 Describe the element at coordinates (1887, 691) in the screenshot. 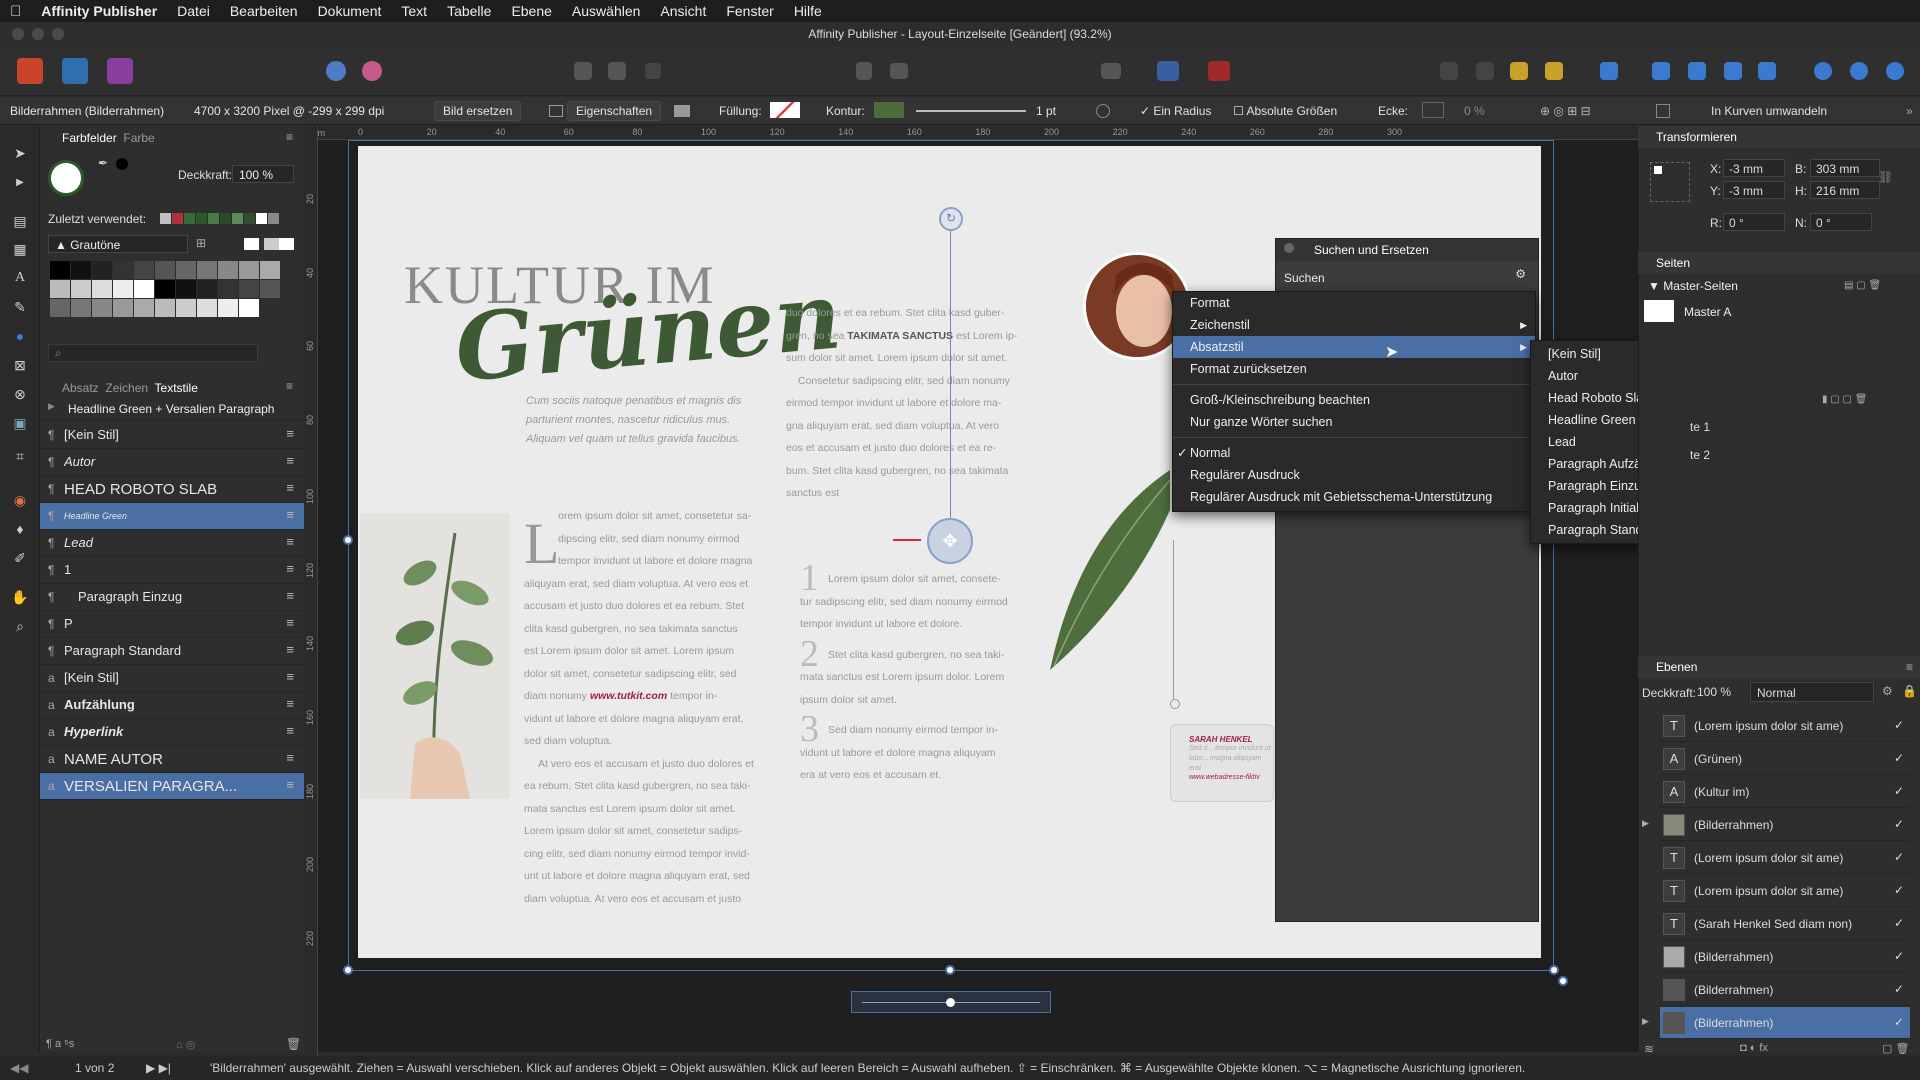

I see `layer-settings-gear-icon: ⚙` at that location.